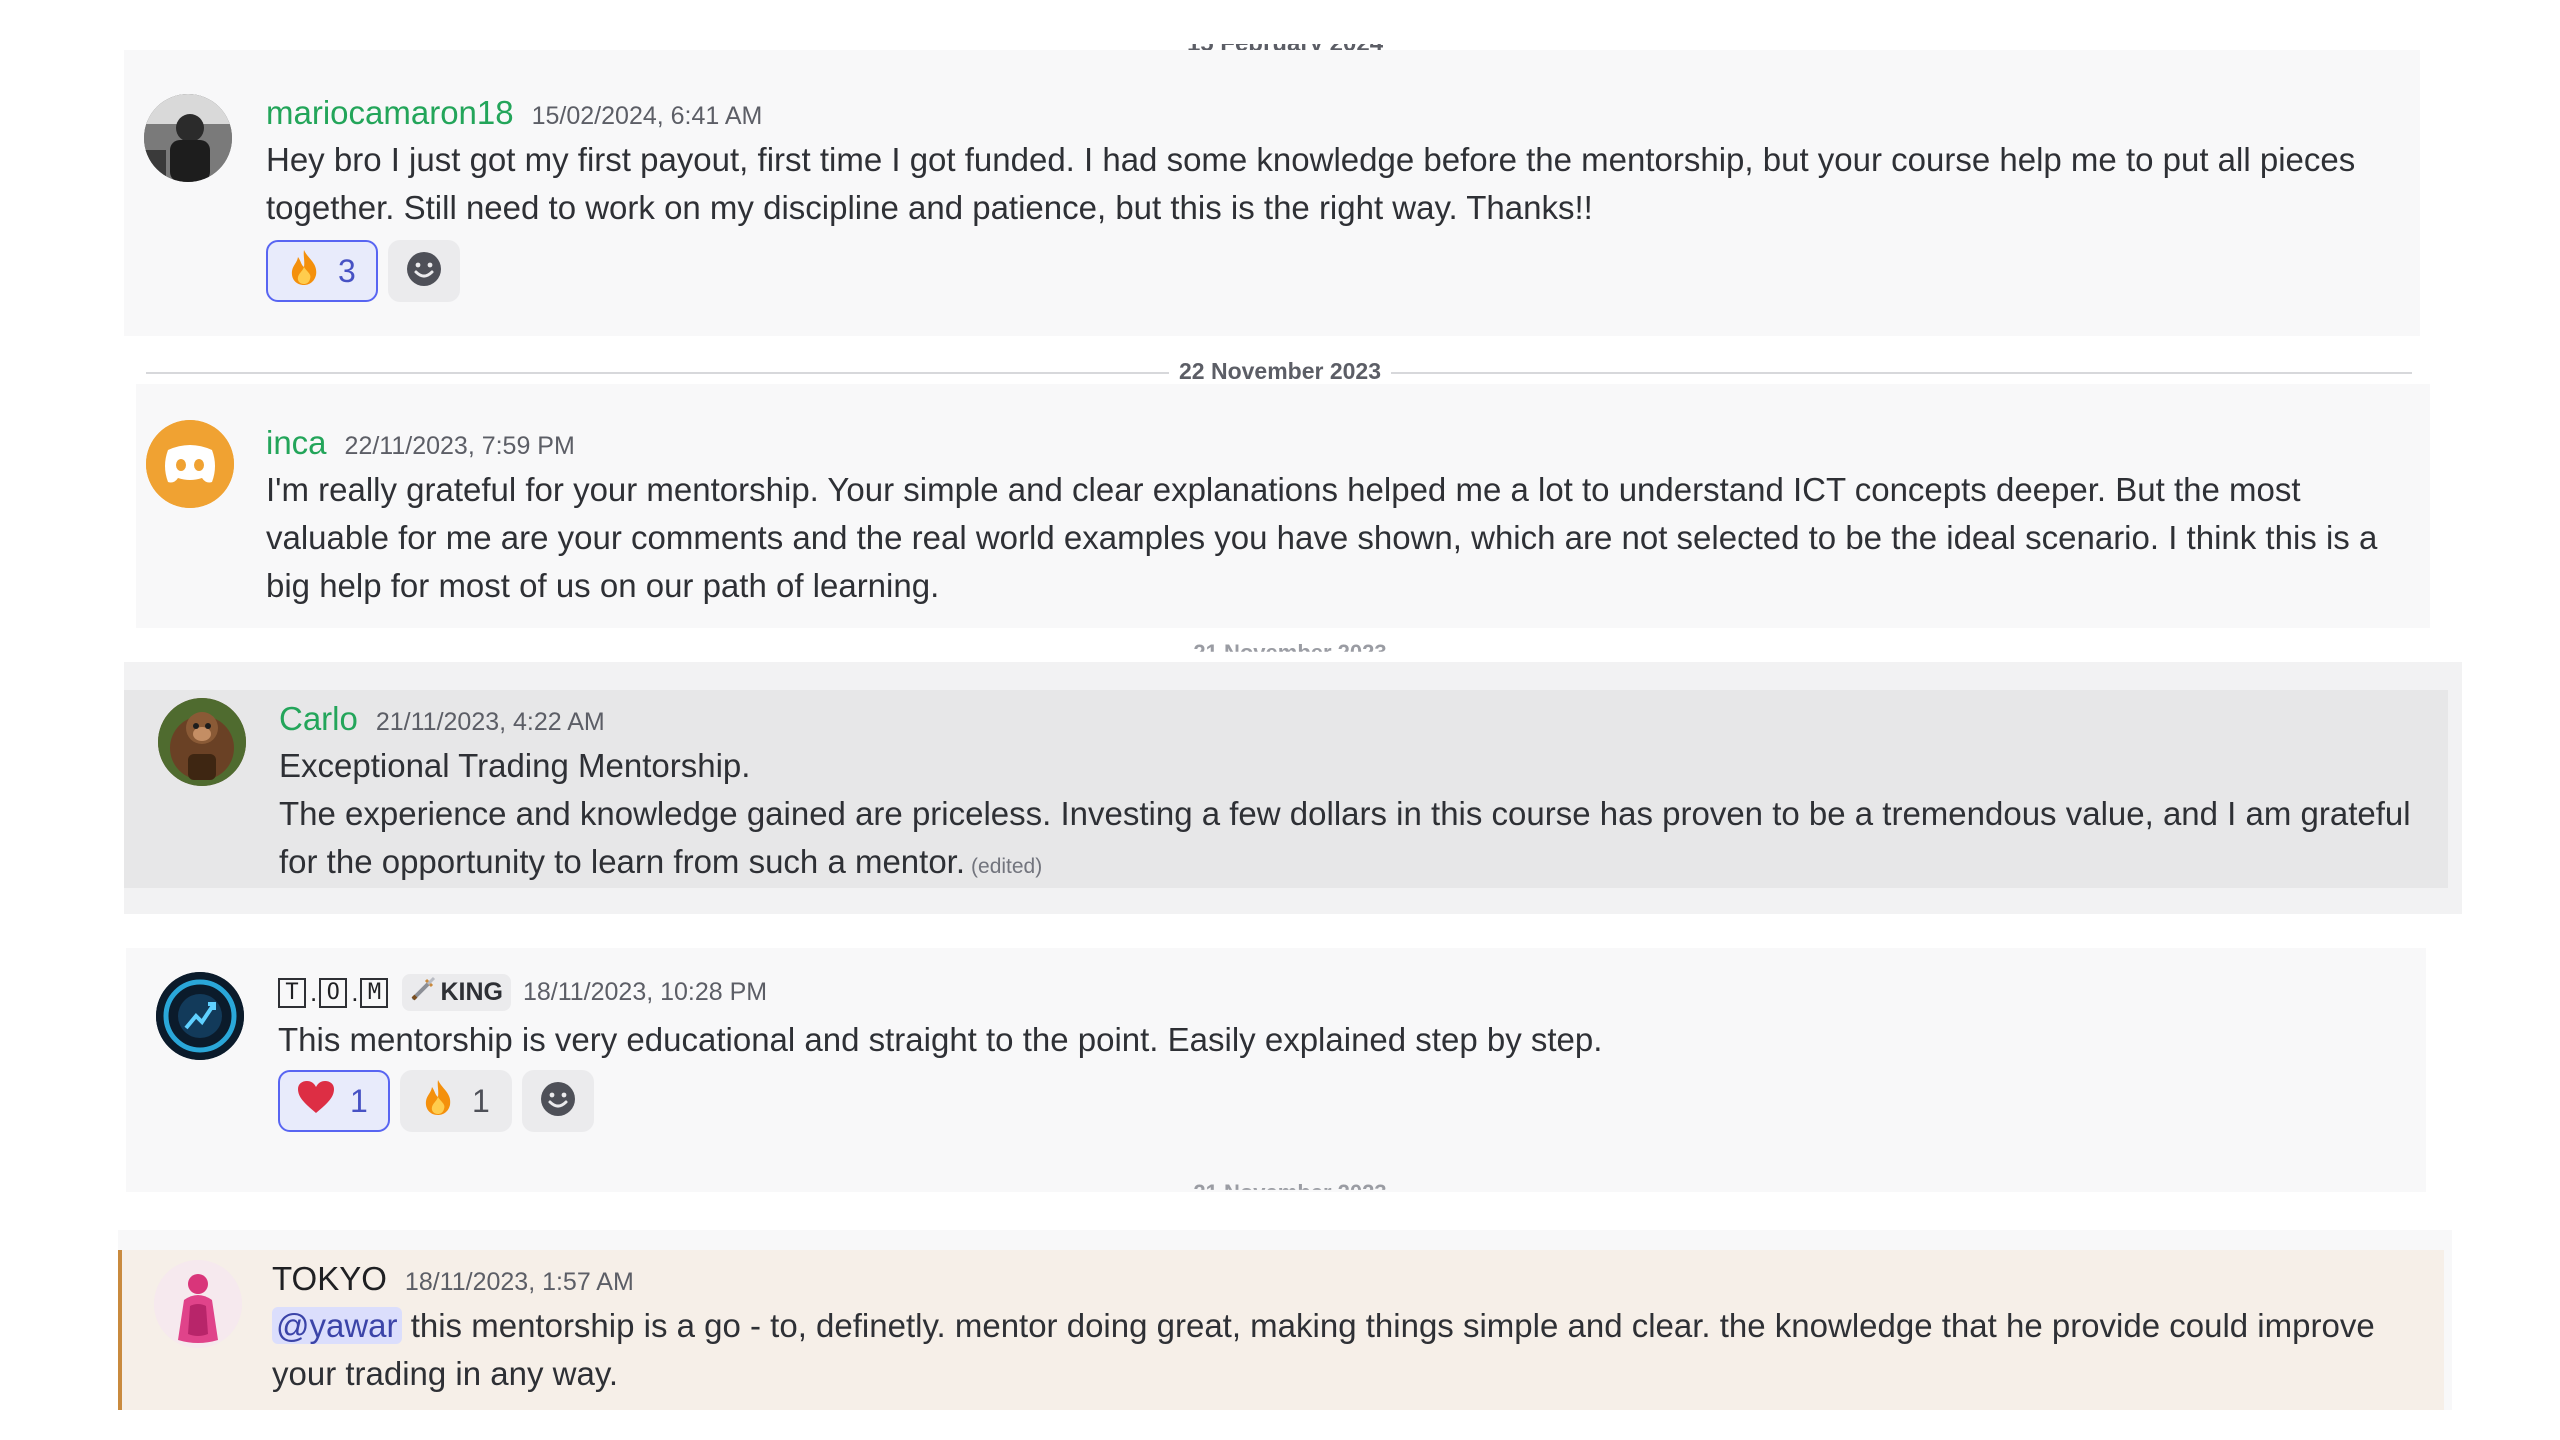  Describe the element at coordinates (374, 992) in the screenshot. I see `username-letter: M` at that location.